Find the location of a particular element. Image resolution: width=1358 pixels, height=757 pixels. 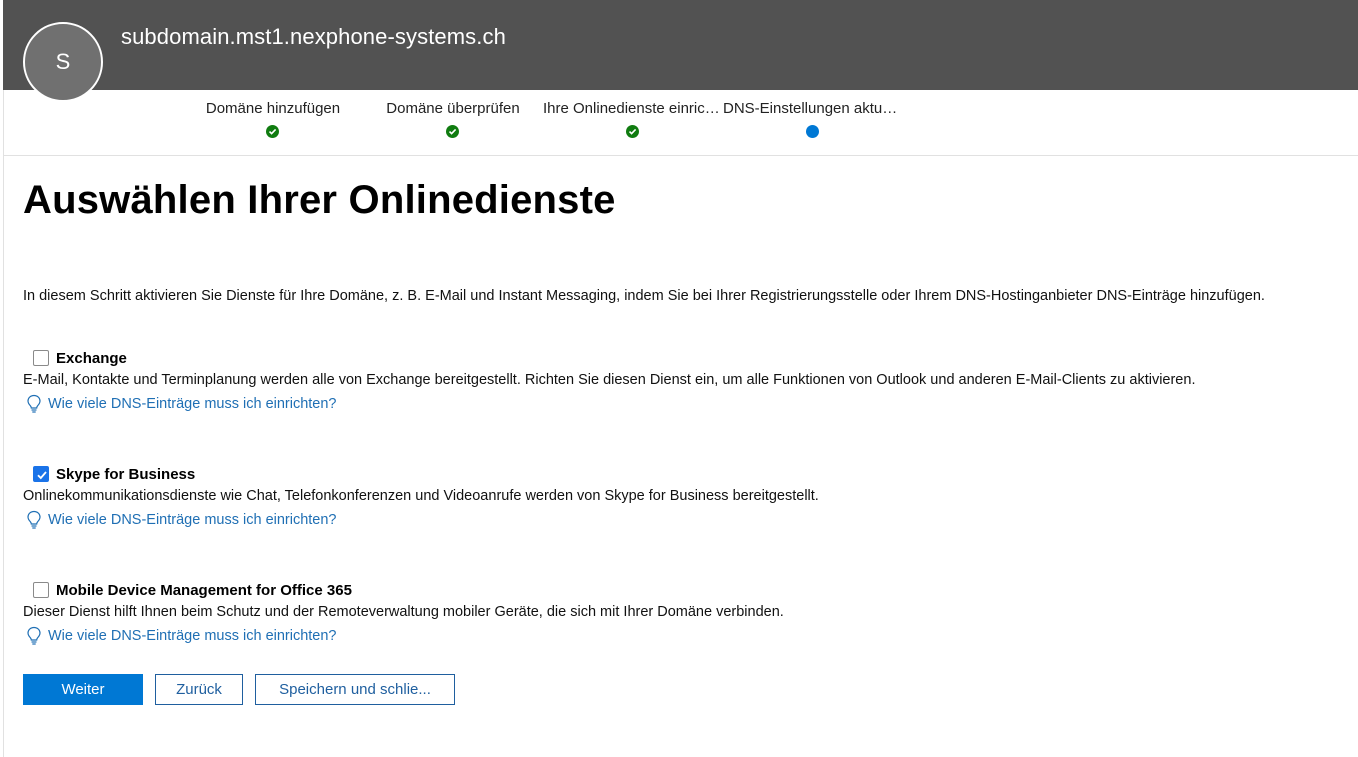

mobile-device-management-checkbox is located at coordinates (41, 590).